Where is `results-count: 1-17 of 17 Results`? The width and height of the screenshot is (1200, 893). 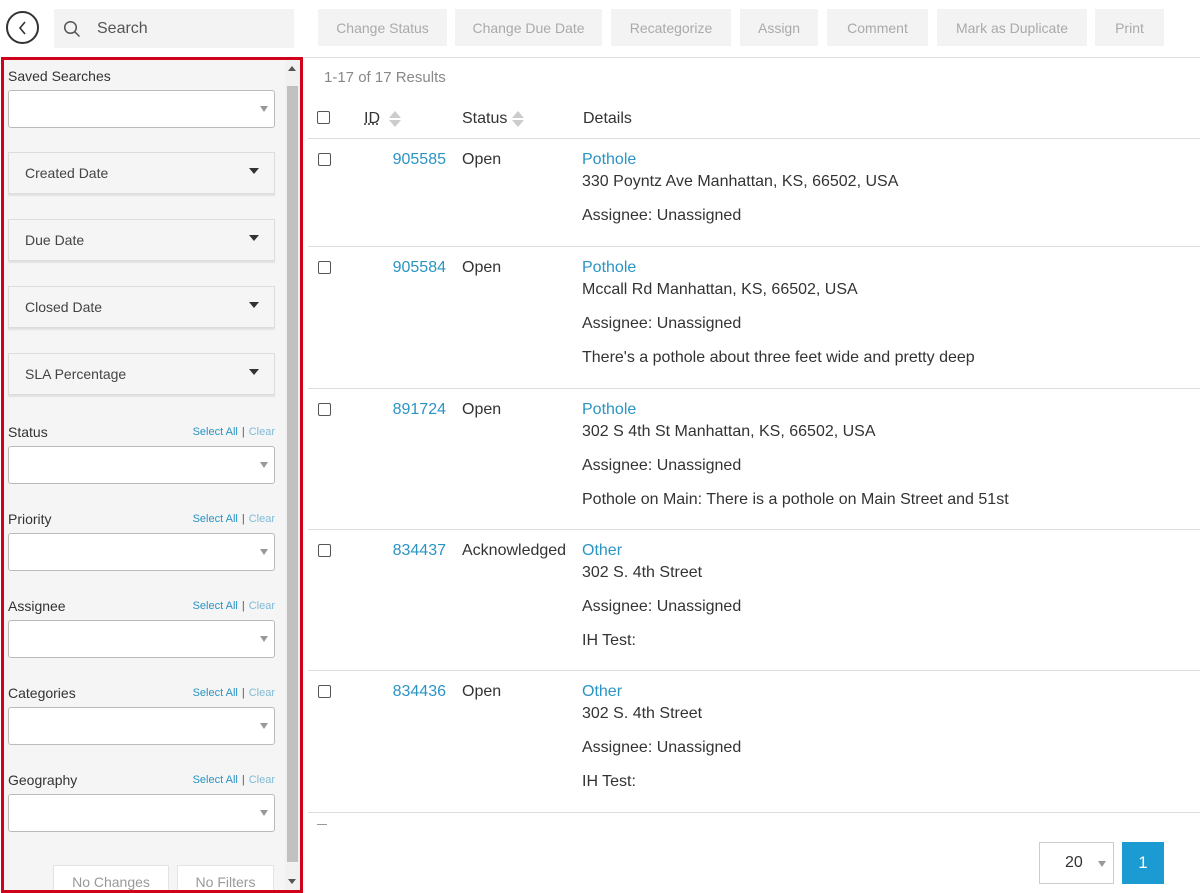 results-count: 1-17 of 17 Results is located at coordinates (385, 77).